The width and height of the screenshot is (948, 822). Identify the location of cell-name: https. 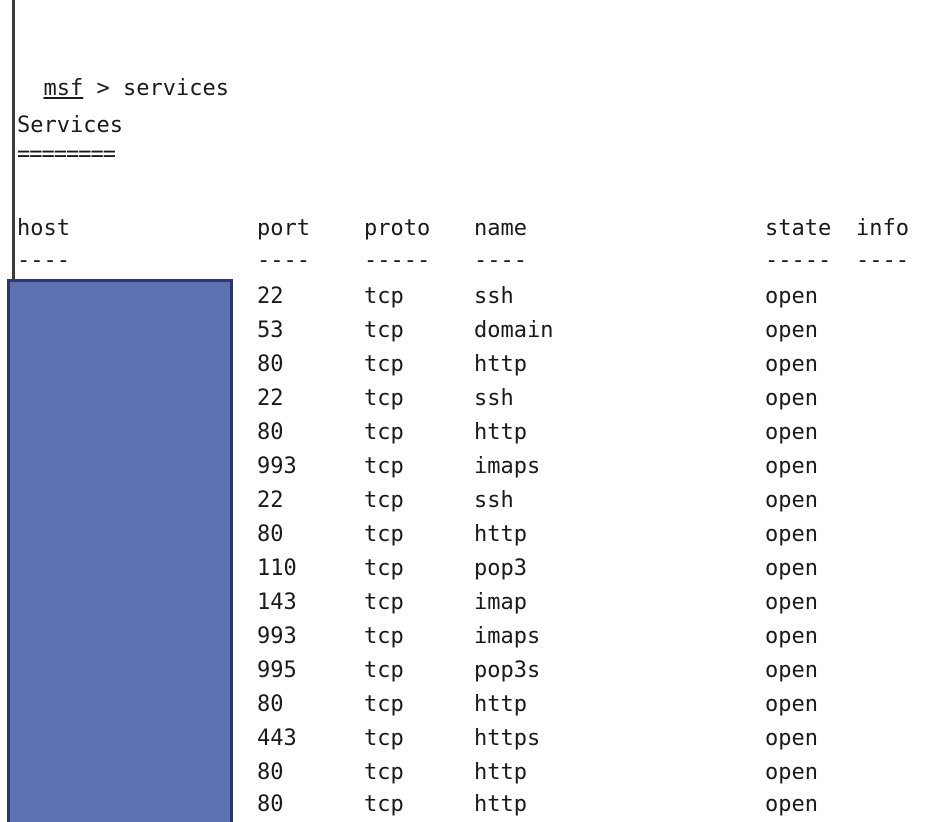
(507, 738).